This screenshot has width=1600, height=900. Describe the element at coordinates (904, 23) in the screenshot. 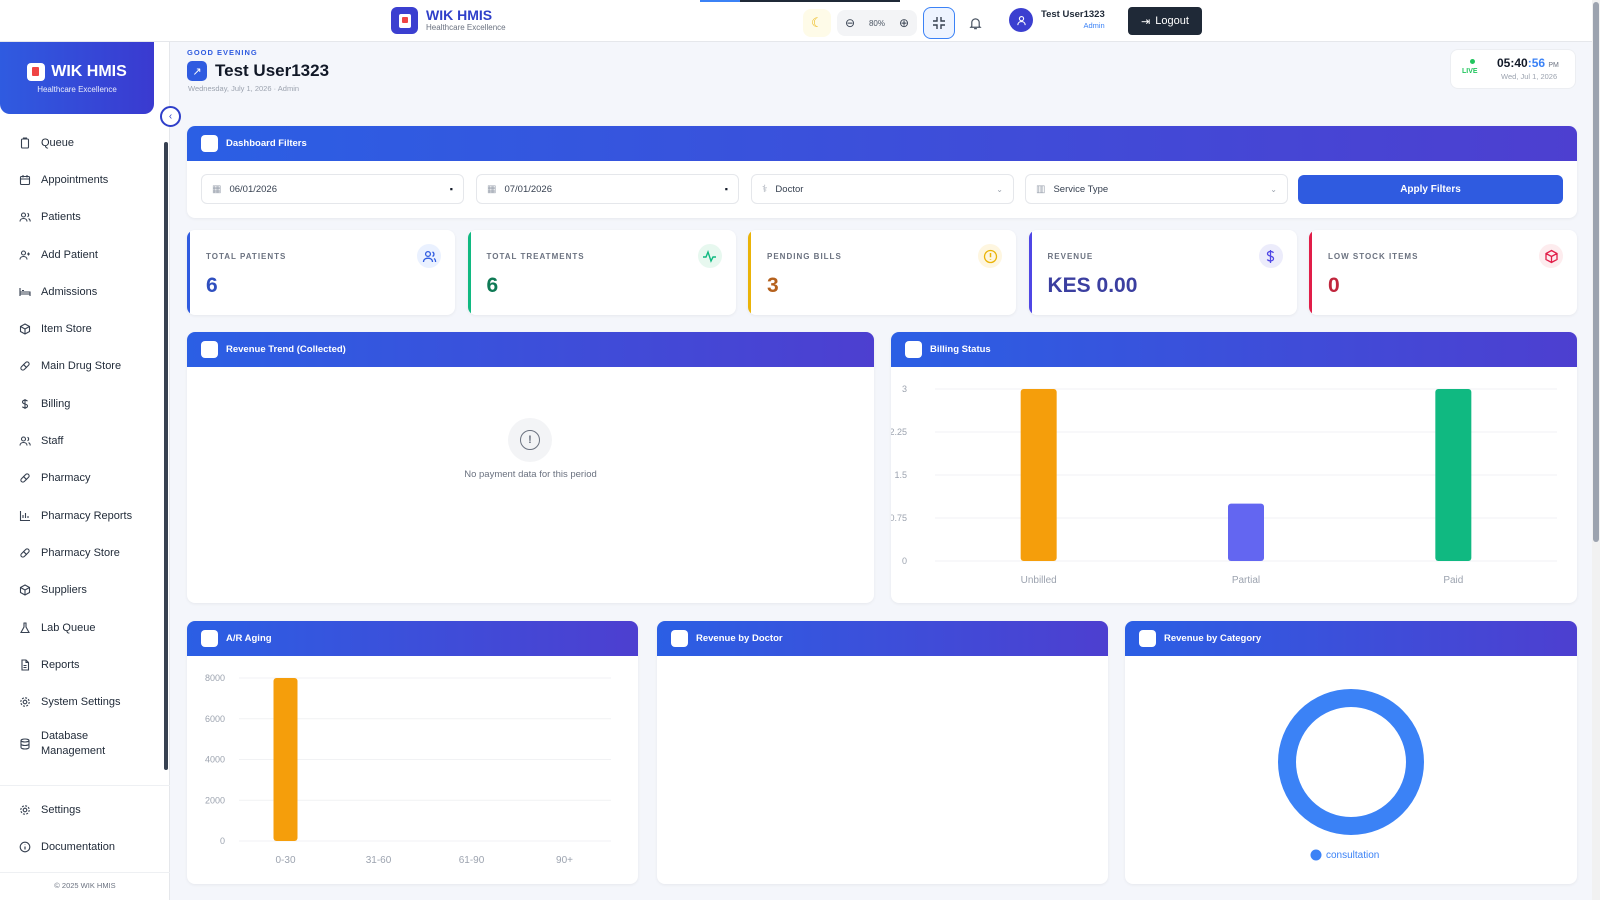

I see `zoom-in-icon: ⊕` at that location.